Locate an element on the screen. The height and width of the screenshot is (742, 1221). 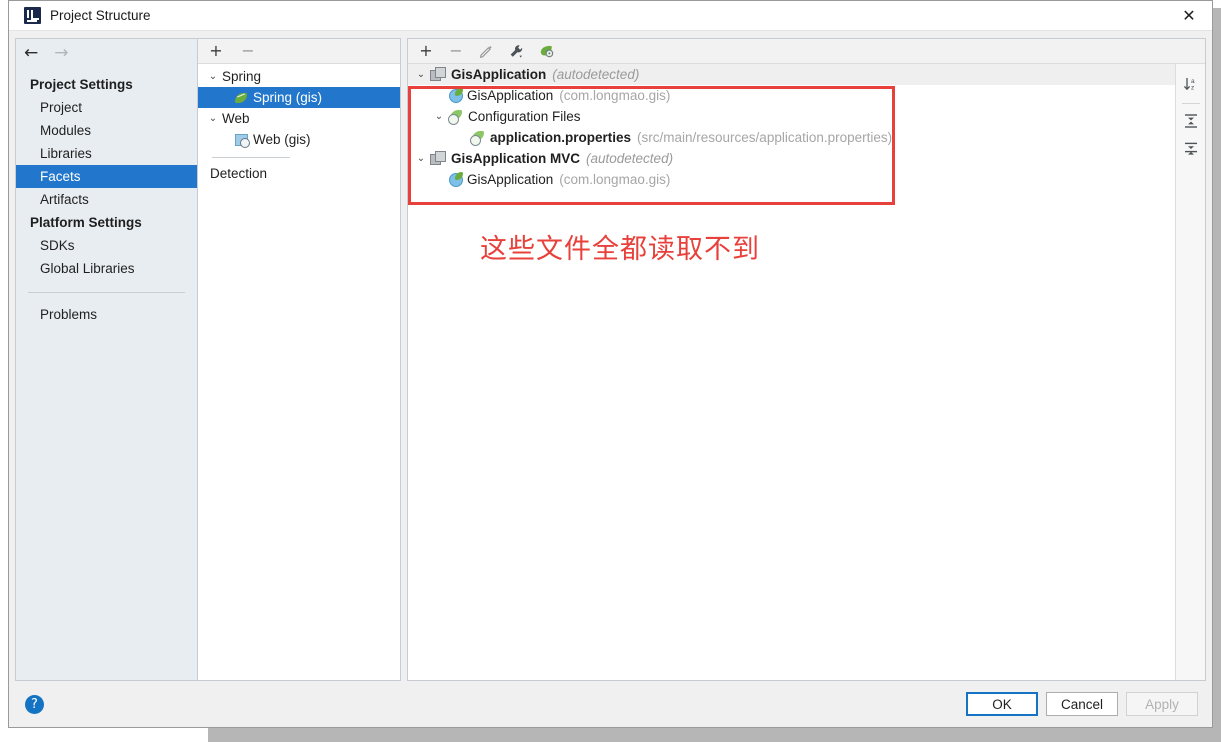
arrow-right-icon: → is located at coordinates (61, 53).